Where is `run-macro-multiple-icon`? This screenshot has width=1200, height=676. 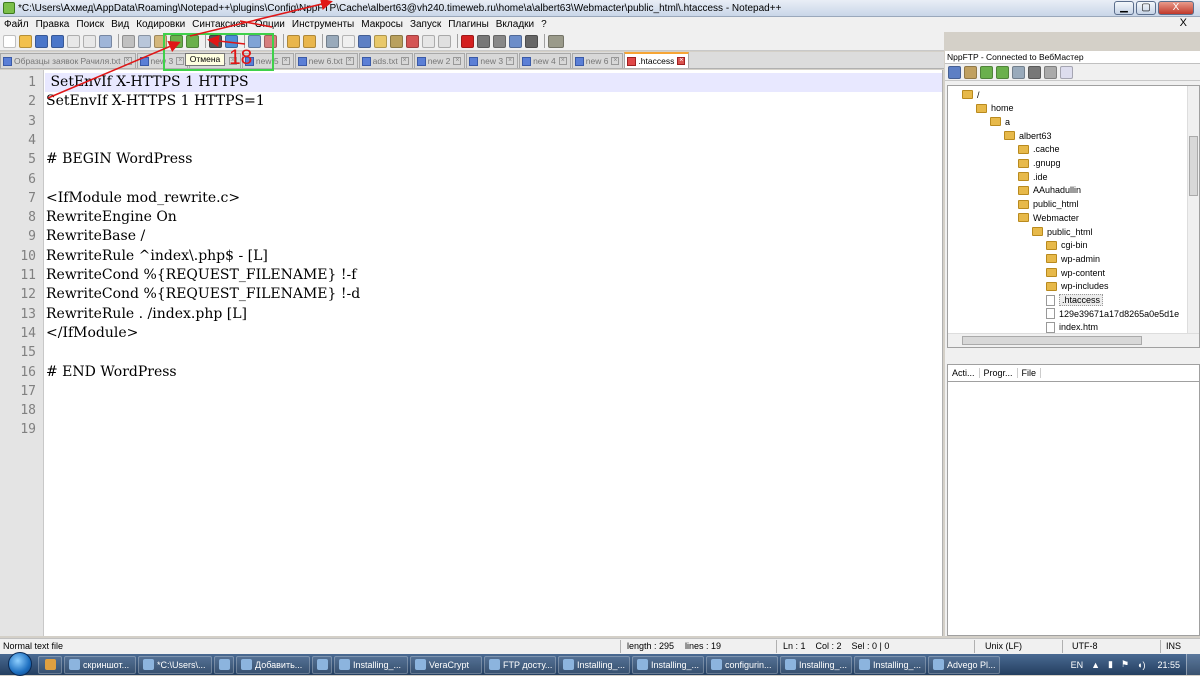 run-macro-multiple-icon is located at coordinates (515, 41).